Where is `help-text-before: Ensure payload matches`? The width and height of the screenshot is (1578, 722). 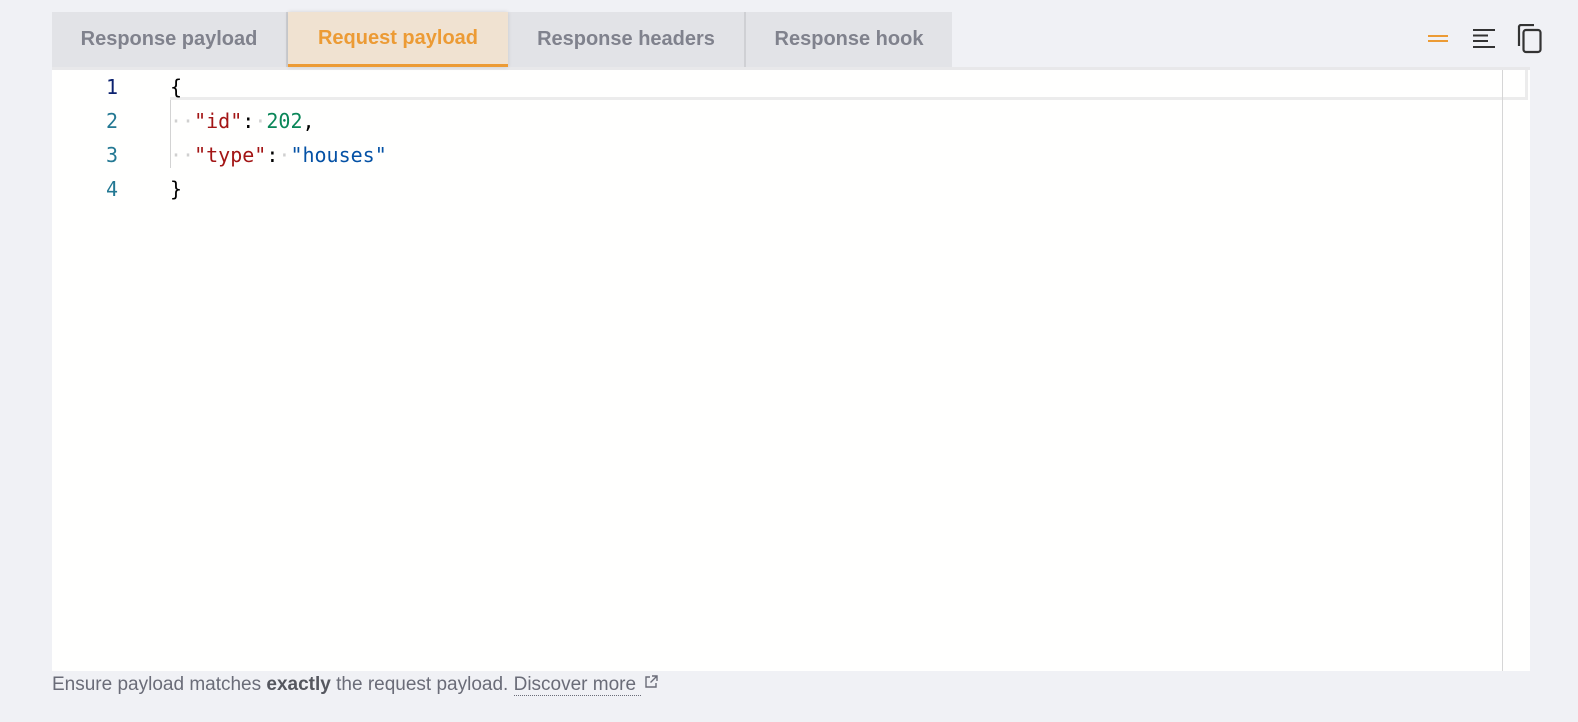 help-text-before: Ensure payload matches is located at coordinates (159, 684).